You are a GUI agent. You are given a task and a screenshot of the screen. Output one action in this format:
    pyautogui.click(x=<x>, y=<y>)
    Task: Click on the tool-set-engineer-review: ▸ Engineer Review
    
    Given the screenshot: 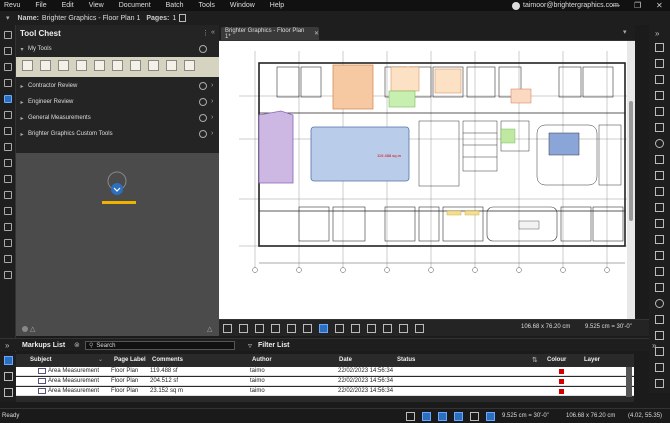 What is the action you would take?
    pyautogui.click(x=117, y=102)
    